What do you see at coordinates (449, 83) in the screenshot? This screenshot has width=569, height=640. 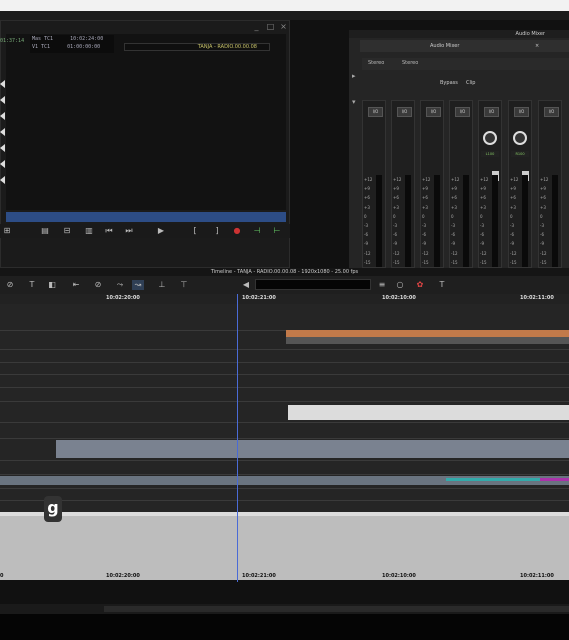 I see `bypass-button: Bypass` at bounding box center [449, 83].